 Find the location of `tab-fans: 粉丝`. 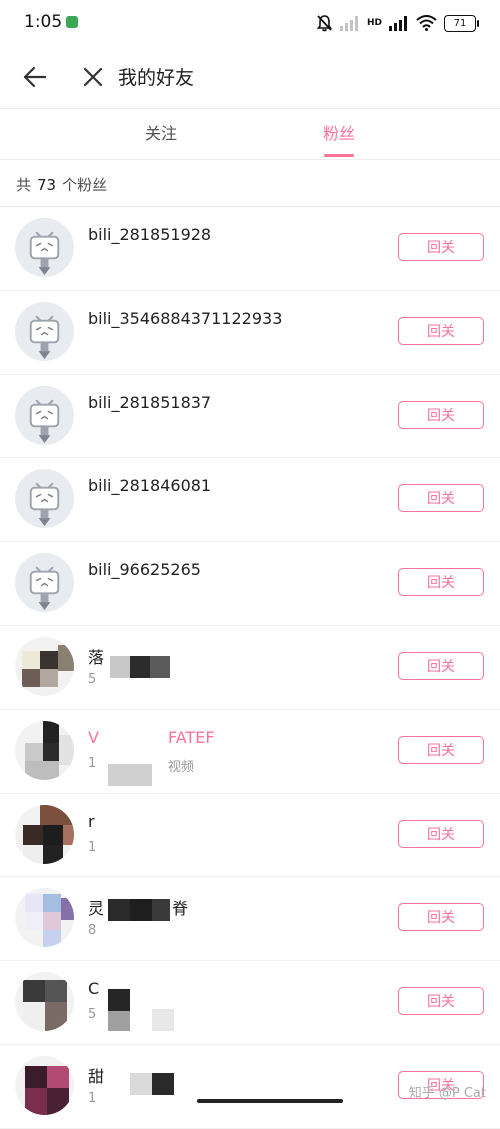

tab-fans: 粉丝 is located at coordinates (339, 134).